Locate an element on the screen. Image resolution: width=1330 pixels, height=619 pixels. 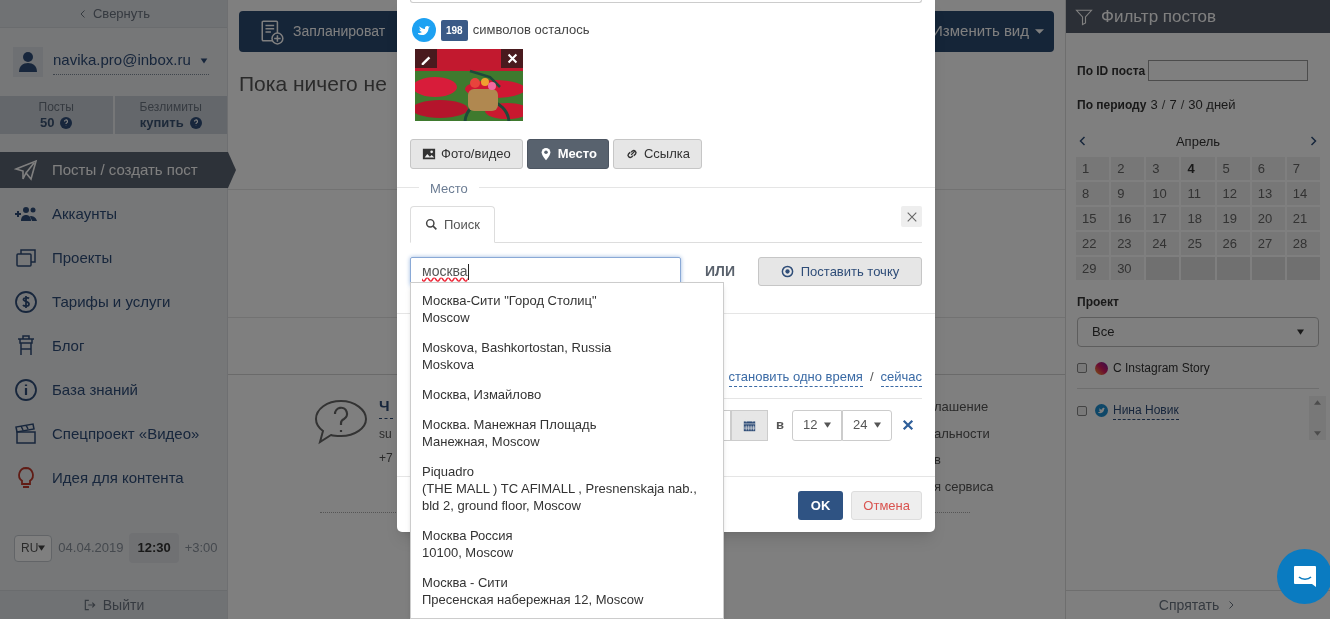
time-link: сейчас is located at coordinates (901, 377).